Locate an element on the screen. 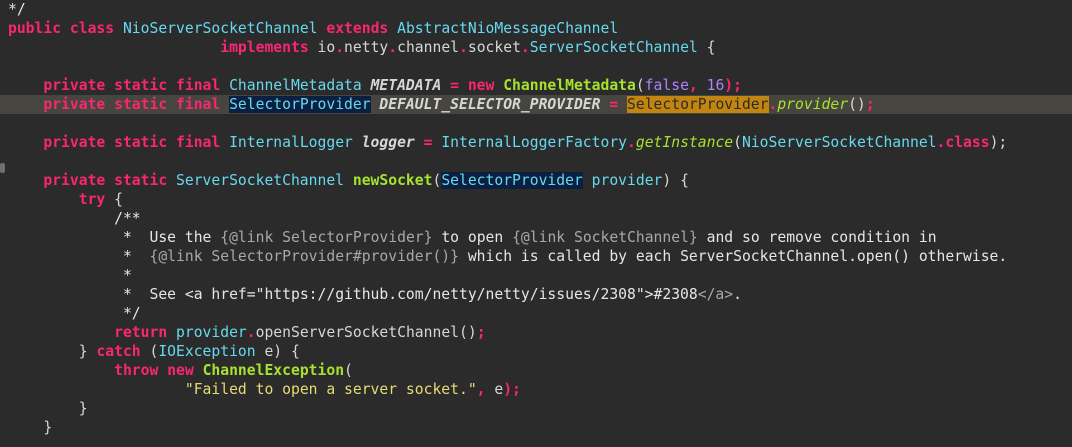 This screenshot has height=447, width=1072. code-token: { is located at coordinates (114, 199).